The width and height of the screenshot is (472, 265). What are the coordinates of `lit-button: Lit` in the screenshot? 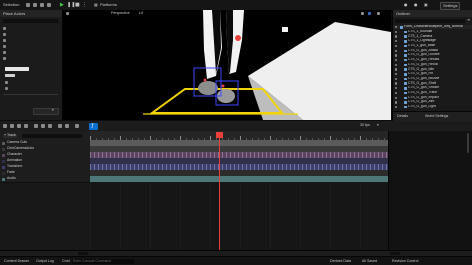 It's located at (141, 13).